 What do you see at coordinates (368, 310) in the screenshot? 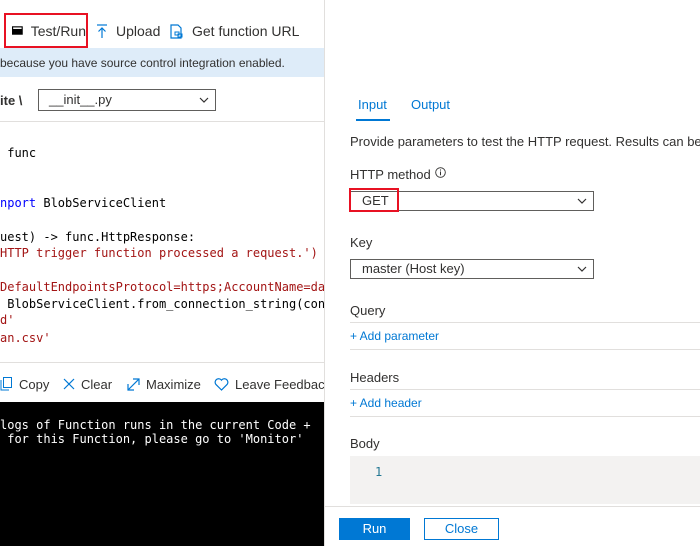
I see `query-label: Query` at bounding box center [368, 310].